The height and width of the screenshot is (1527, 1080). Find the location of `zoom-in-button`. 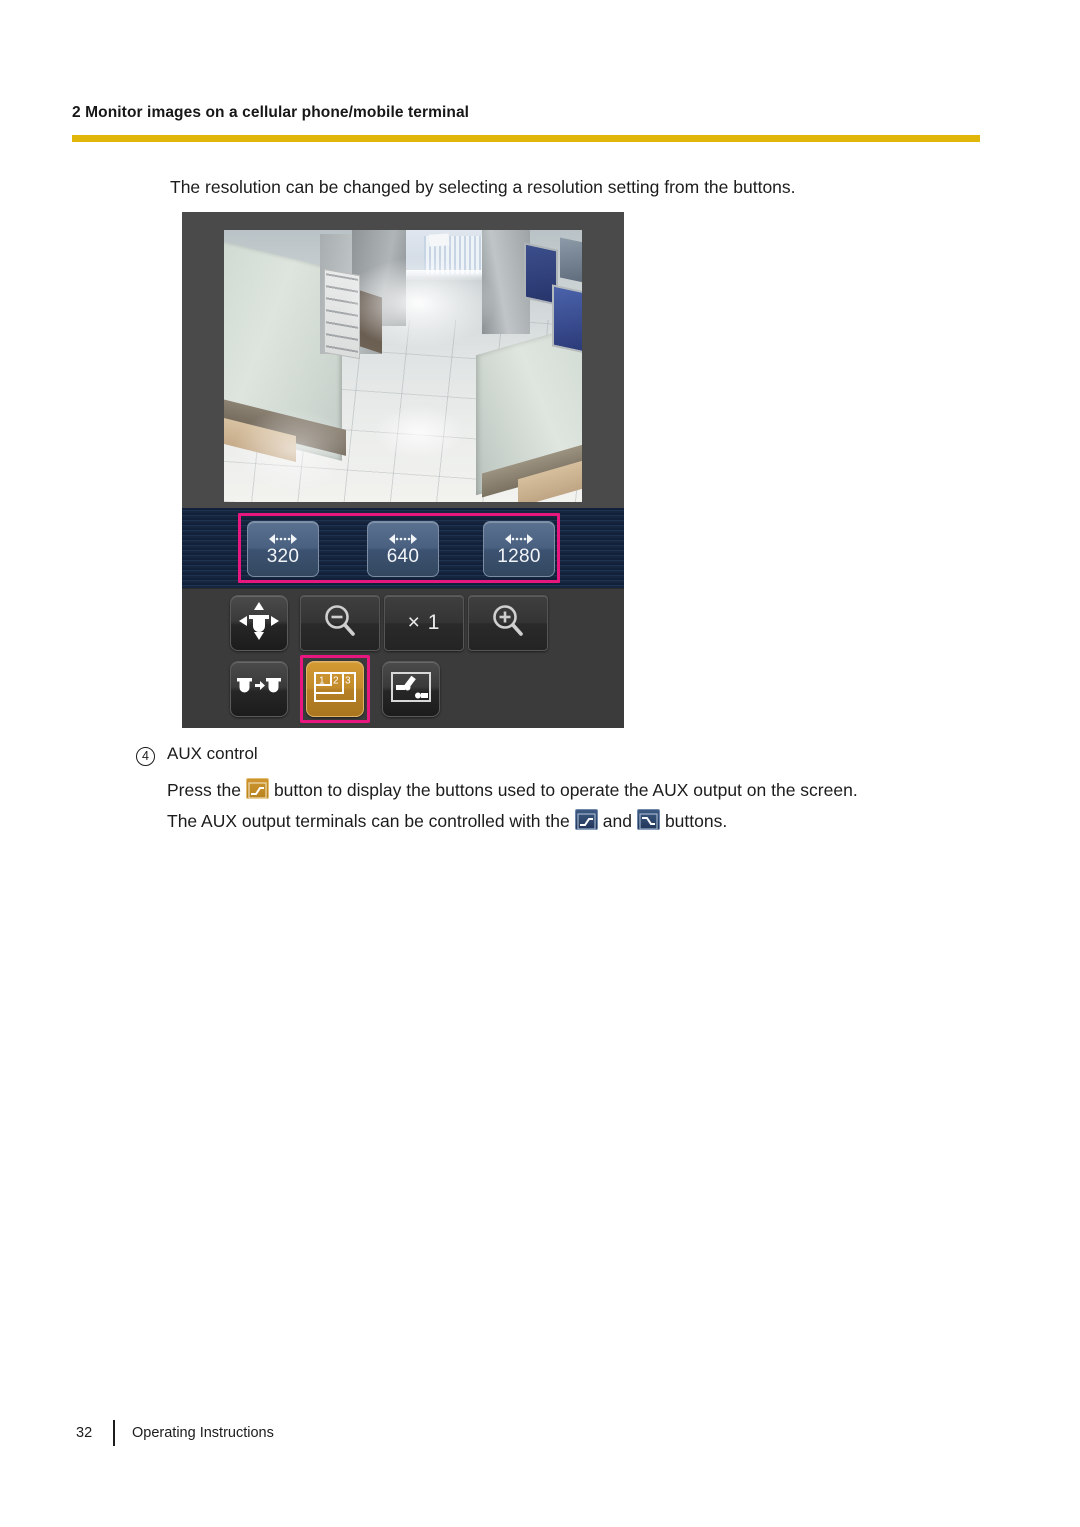

zoom-in-button is located at coordinates (508, 623).